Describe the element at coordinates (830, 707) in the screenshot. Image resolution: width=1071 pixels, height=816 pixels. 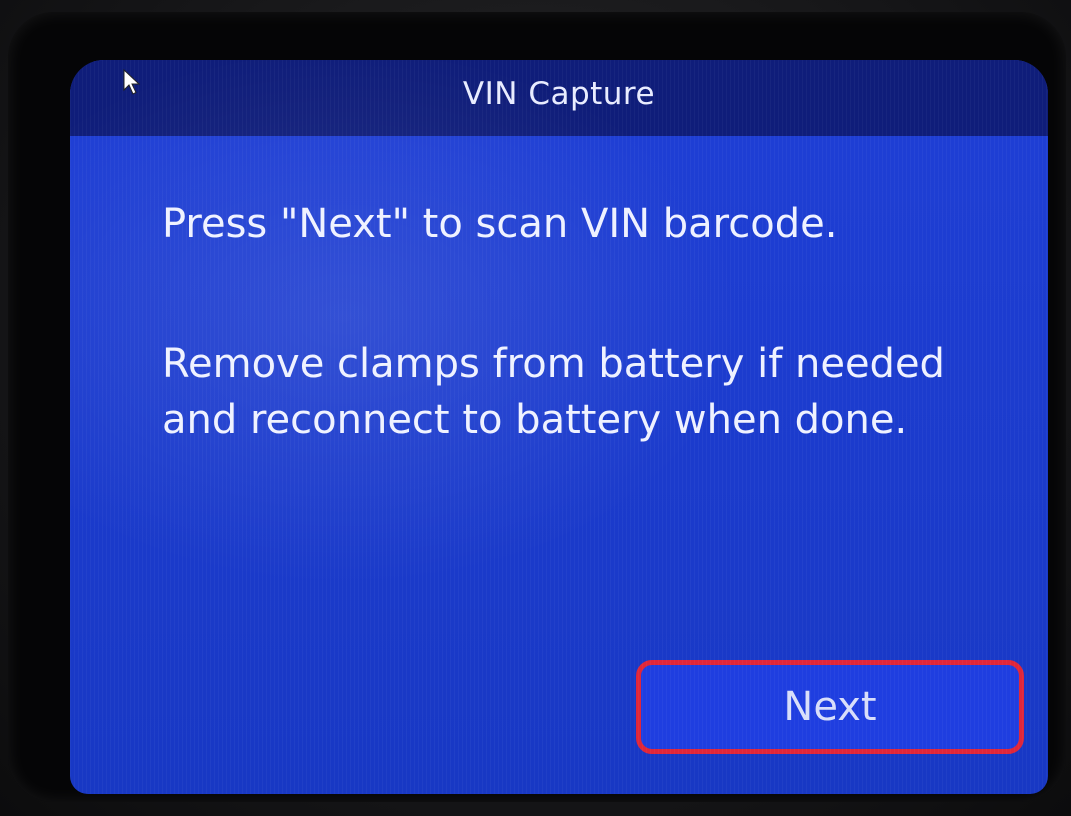
I see `next-button: Next` at that location.